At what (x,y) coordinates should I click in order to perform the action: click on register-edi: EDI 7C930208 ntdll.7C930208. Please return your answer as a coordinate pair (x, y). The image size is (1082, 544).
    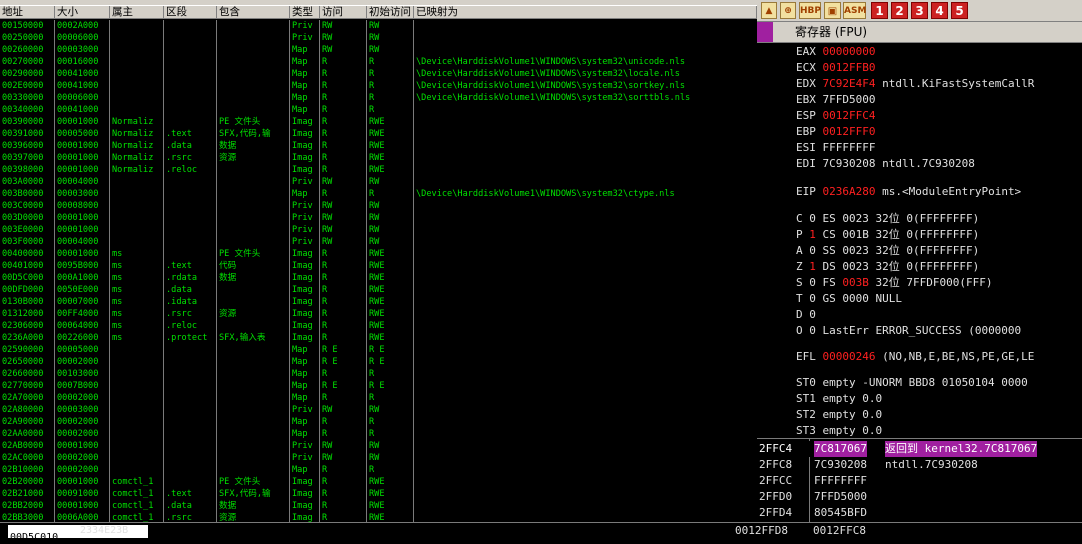
    Looking at the image, I should click on (885, 163).